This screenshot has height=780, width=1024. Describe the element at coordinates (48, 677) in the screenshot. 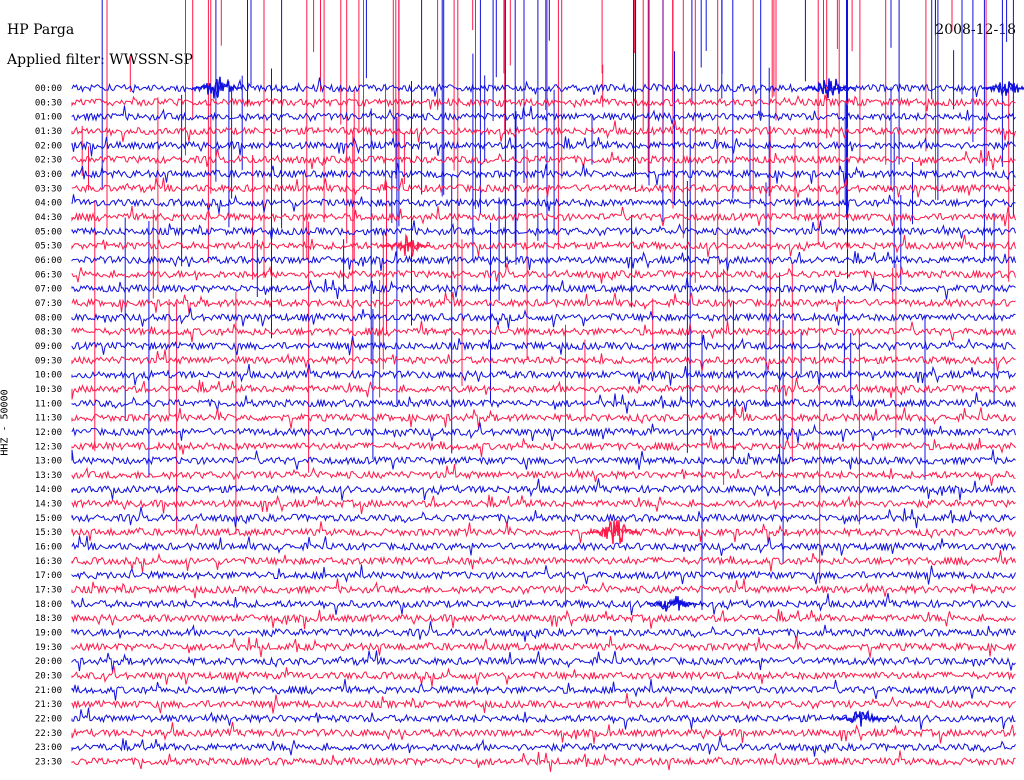

I see `row-time-label: 20:30` at that location.